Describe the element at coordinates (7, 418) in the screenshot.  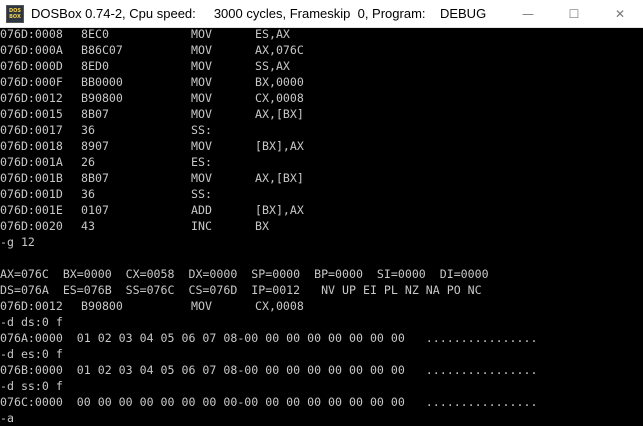
I see `command-prompt-a: -a` at that location.